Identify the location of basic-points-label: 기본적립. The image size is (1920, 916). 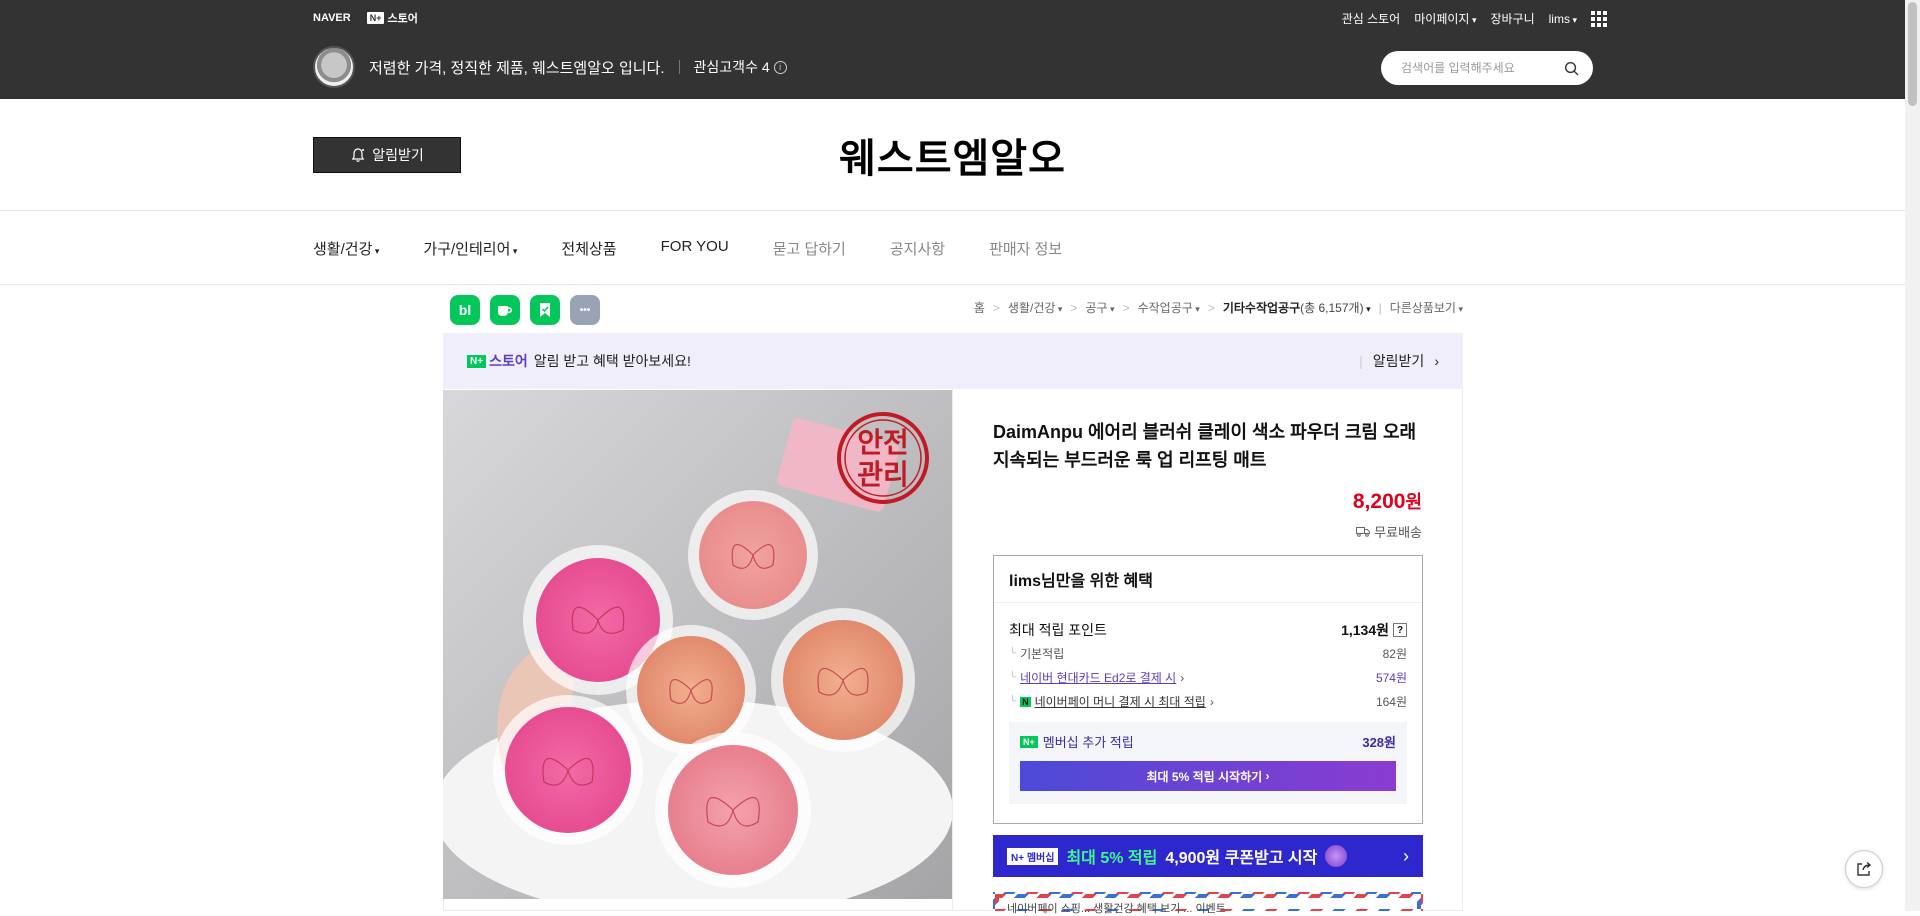
(1042, 654).